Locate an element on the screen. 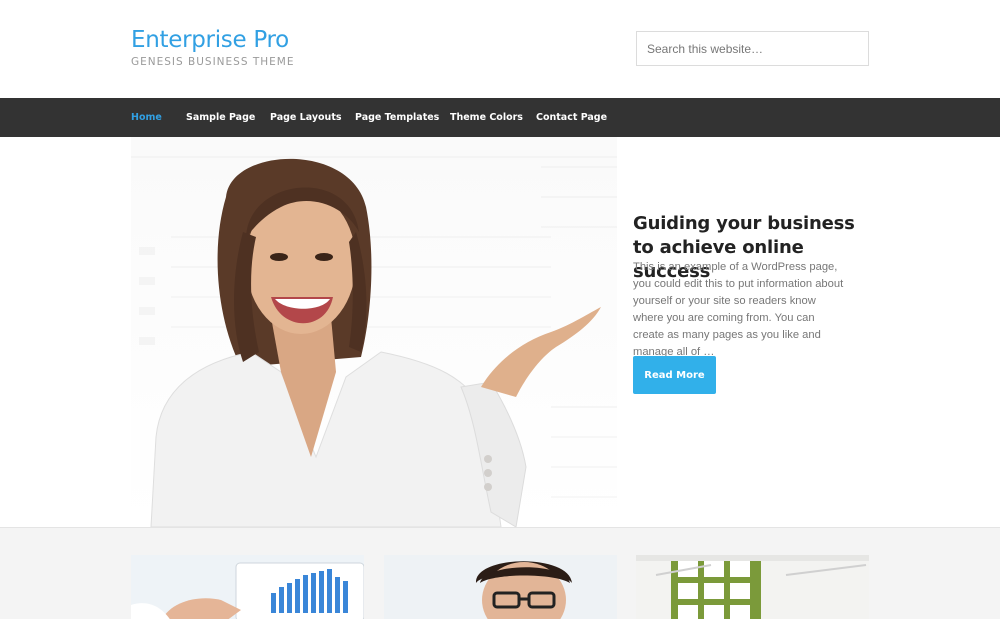 The height and width of the screenshot is (619, 1000). featured-image-man-glasses is located at coordinates (500, 587).